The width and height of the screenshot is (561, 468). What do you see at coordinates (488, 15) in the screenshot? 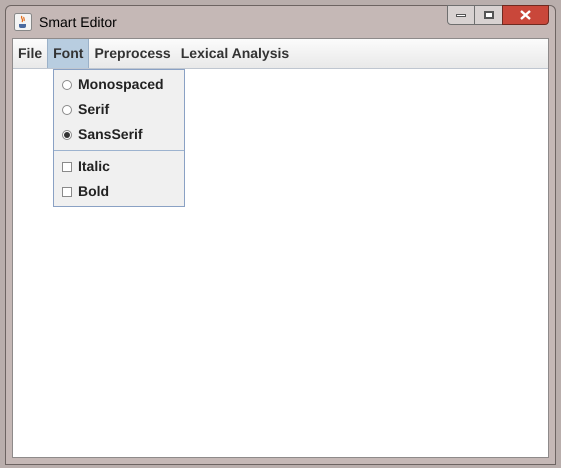
I see `maximize-button` at bounding box center [488, 15].